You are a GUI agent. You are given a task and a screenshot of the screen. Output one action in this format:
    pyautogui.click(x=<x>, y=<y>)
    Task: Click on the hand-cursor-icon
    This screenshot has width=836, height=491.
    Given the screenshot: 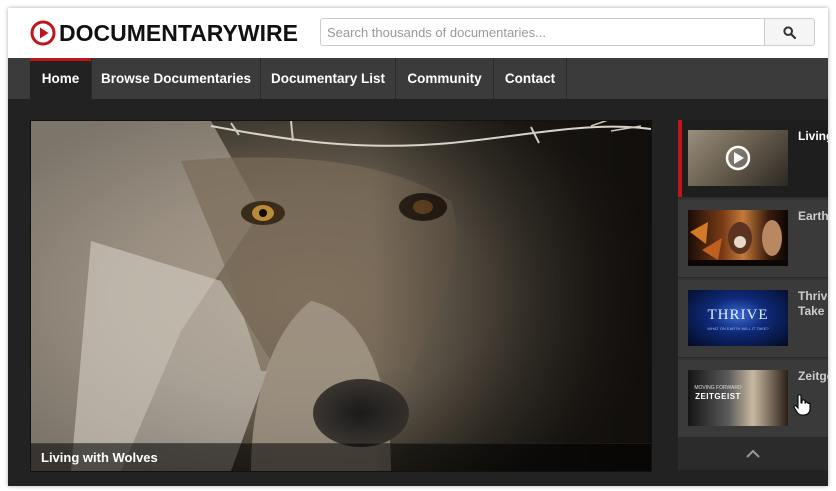 What is the action you would take?
    pyautogui.click(x=802, y=405)
    